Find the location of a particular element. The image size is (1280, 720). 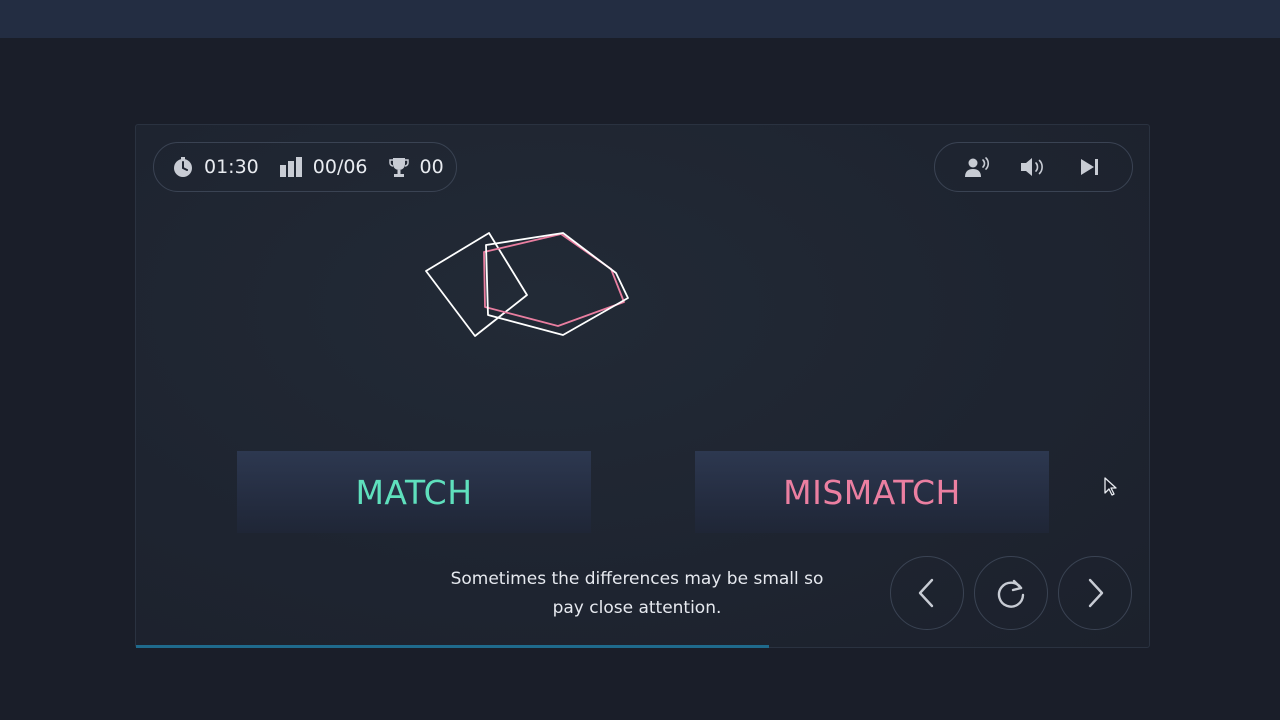

chevron-right-icon is located at coordinates (1096, 593).